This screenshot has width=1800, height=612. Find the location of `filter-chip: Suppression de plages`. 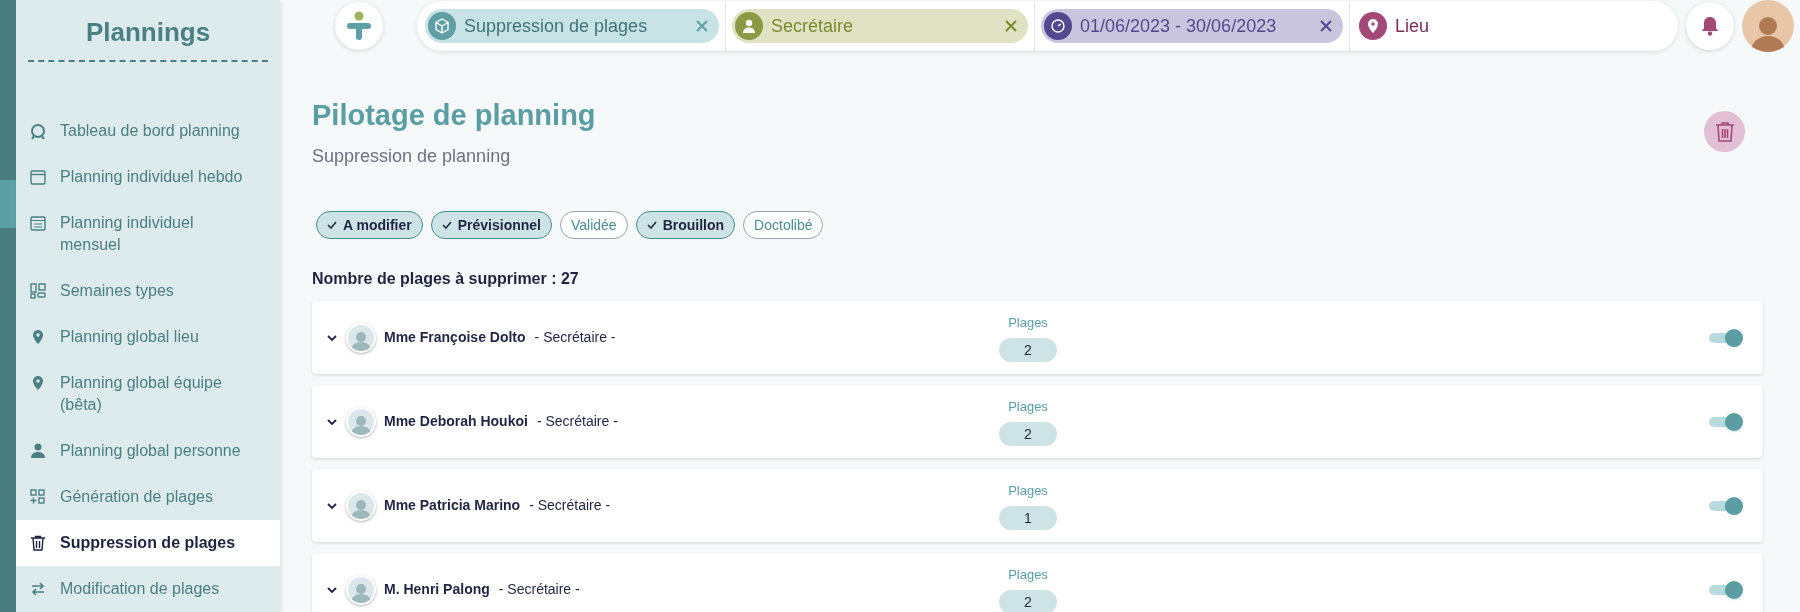

filter-chip: Suppression de plages is located at coordinates (572, 26).